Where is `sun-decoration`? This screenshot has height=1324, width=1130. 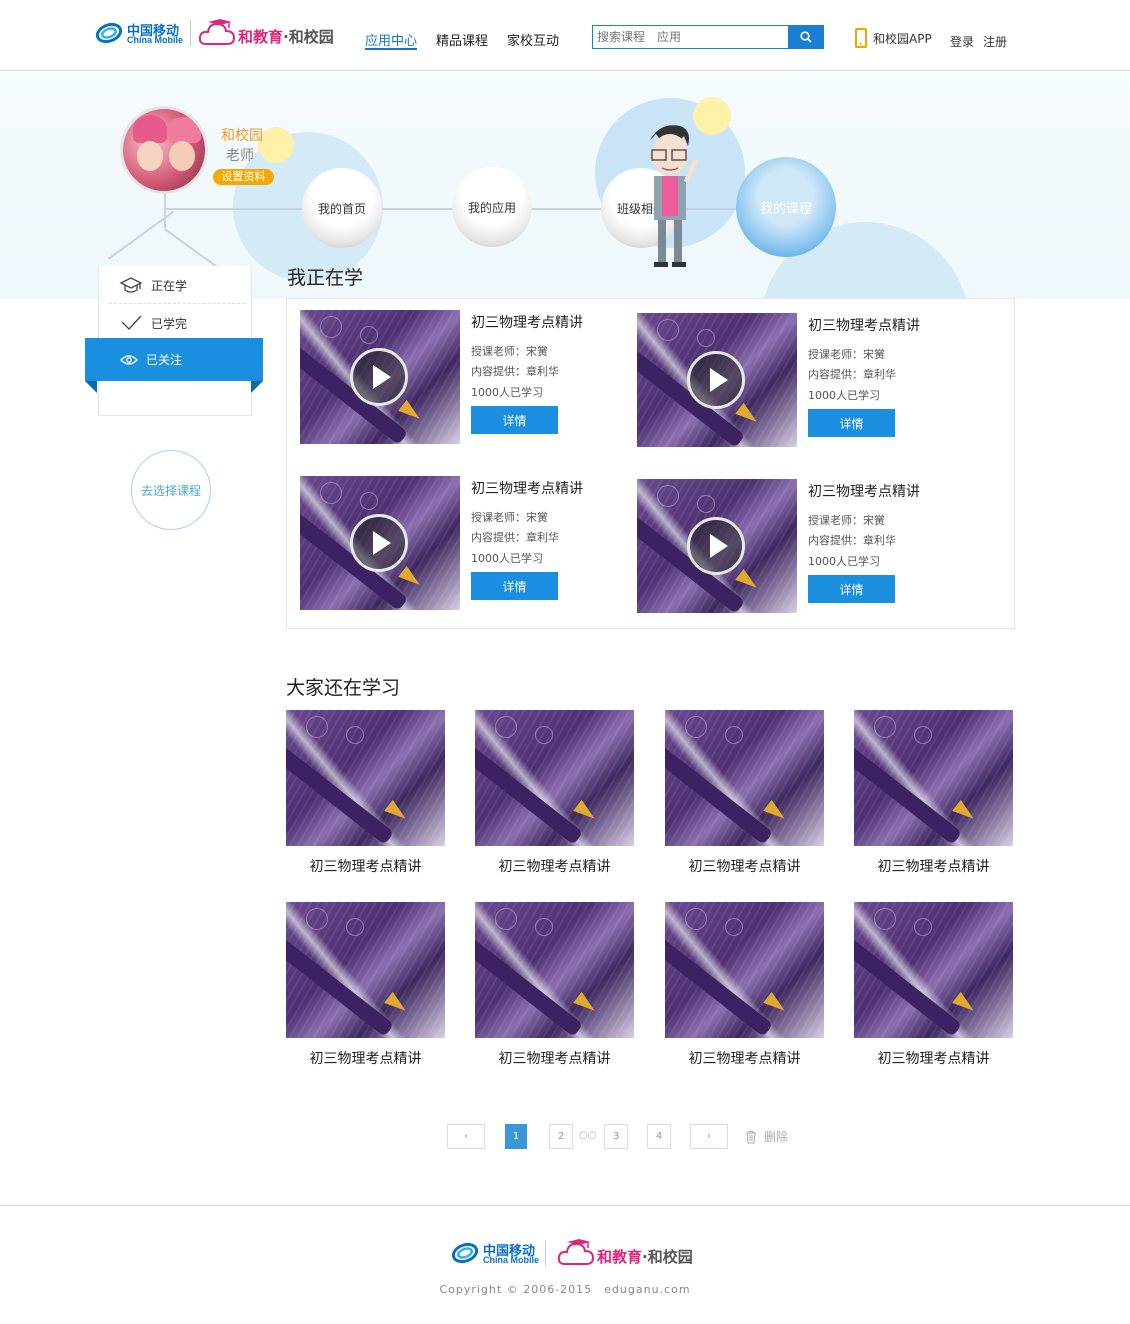 sun-decoration is located at coordinates (276, 145).